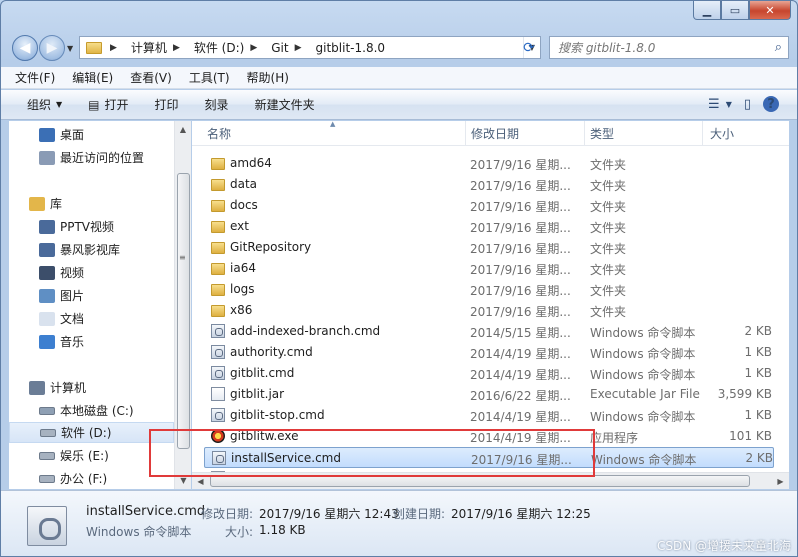 This screenshot has width=798, height=557. Describe the element at coordinates (91, 272) in the screenshot. I see `nav-item: 视频` at that location.